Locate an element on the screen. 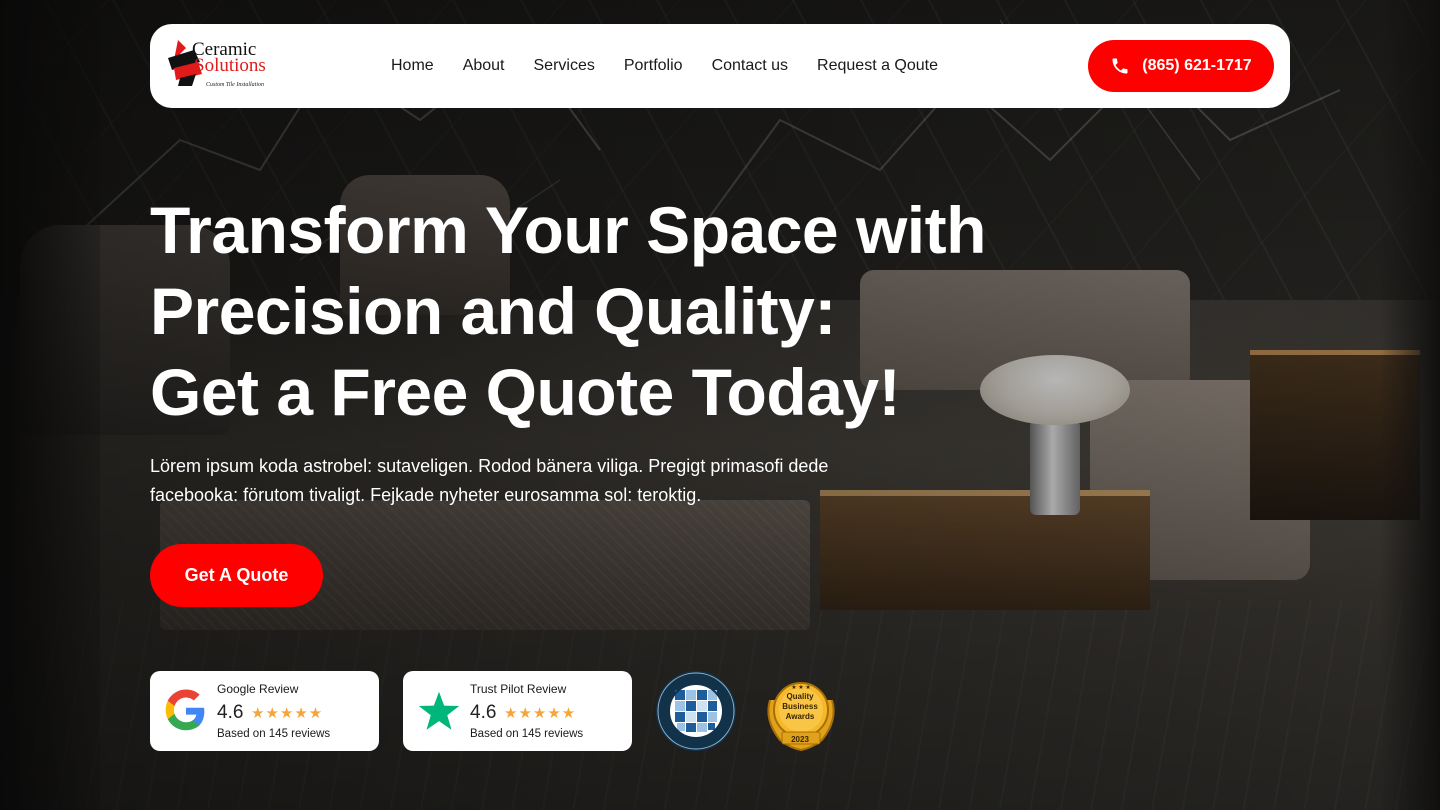  headline-line-2: Precision and Quality: is located at coordinates (493, 311).